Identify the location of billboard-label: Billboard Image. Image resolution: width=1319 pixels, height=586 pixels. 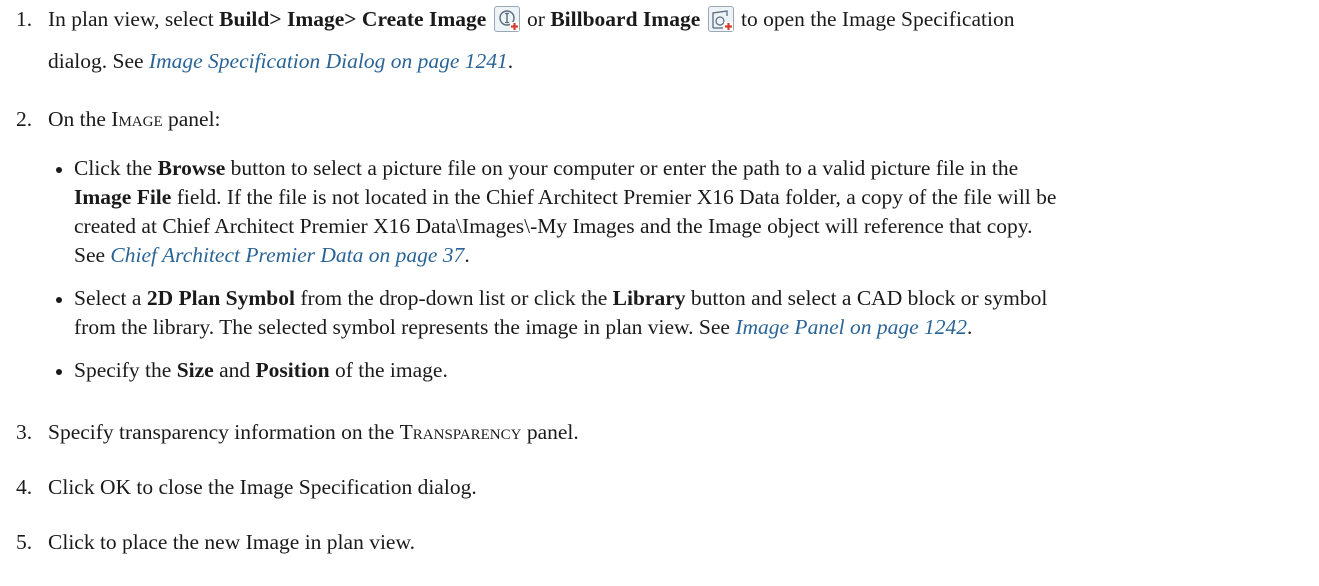
(625, 19).